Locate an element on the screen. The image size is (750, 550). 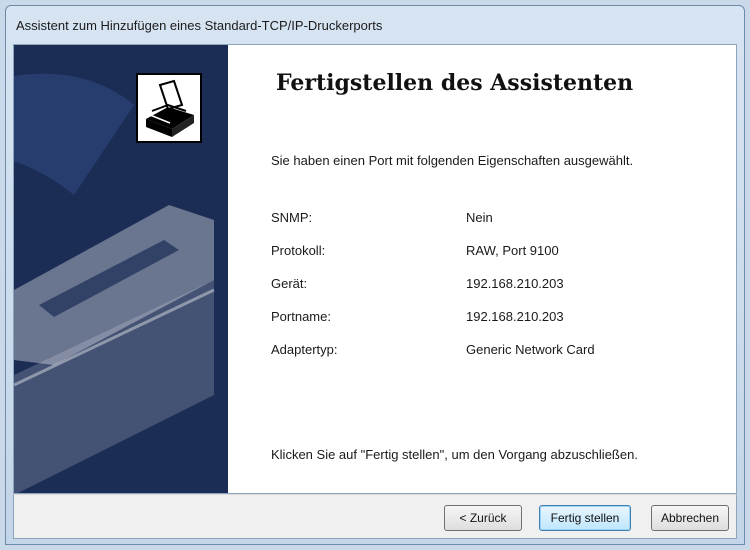
property-value: Nein is located at coordinates (479, 217).